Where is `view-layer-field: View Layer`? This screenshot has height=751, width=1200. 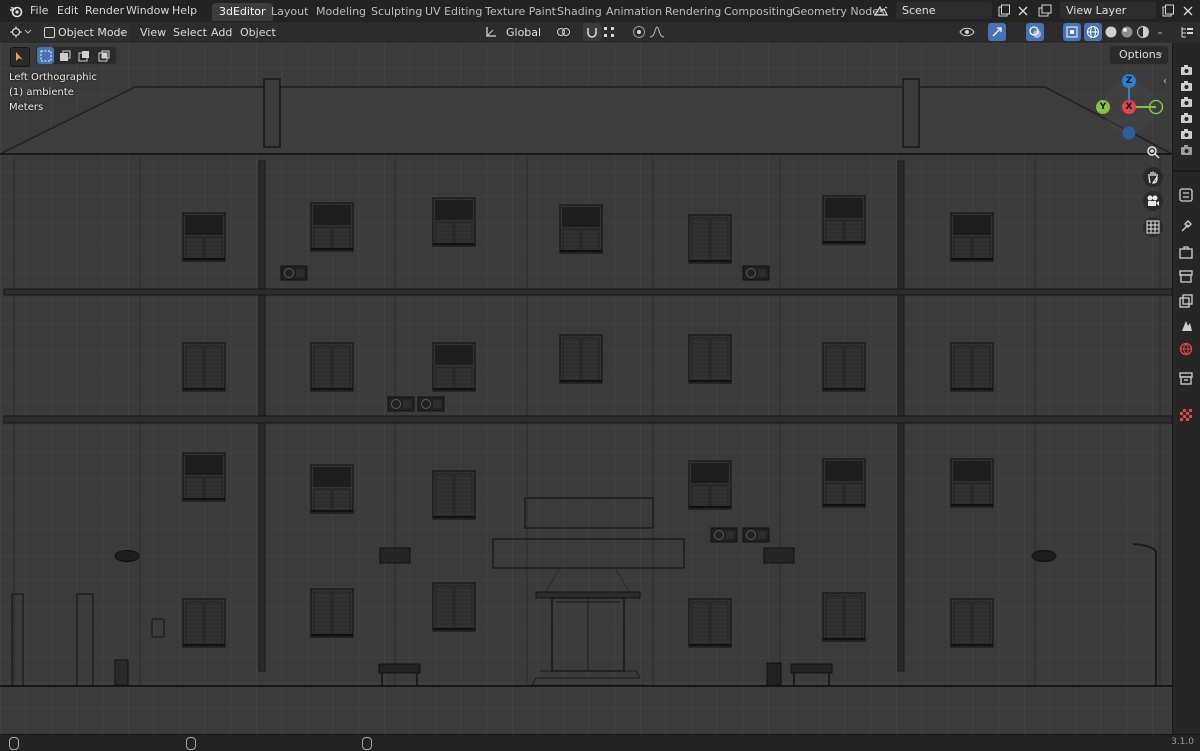 view-layer-field: View Layer is located at coordinates (1108, 10).